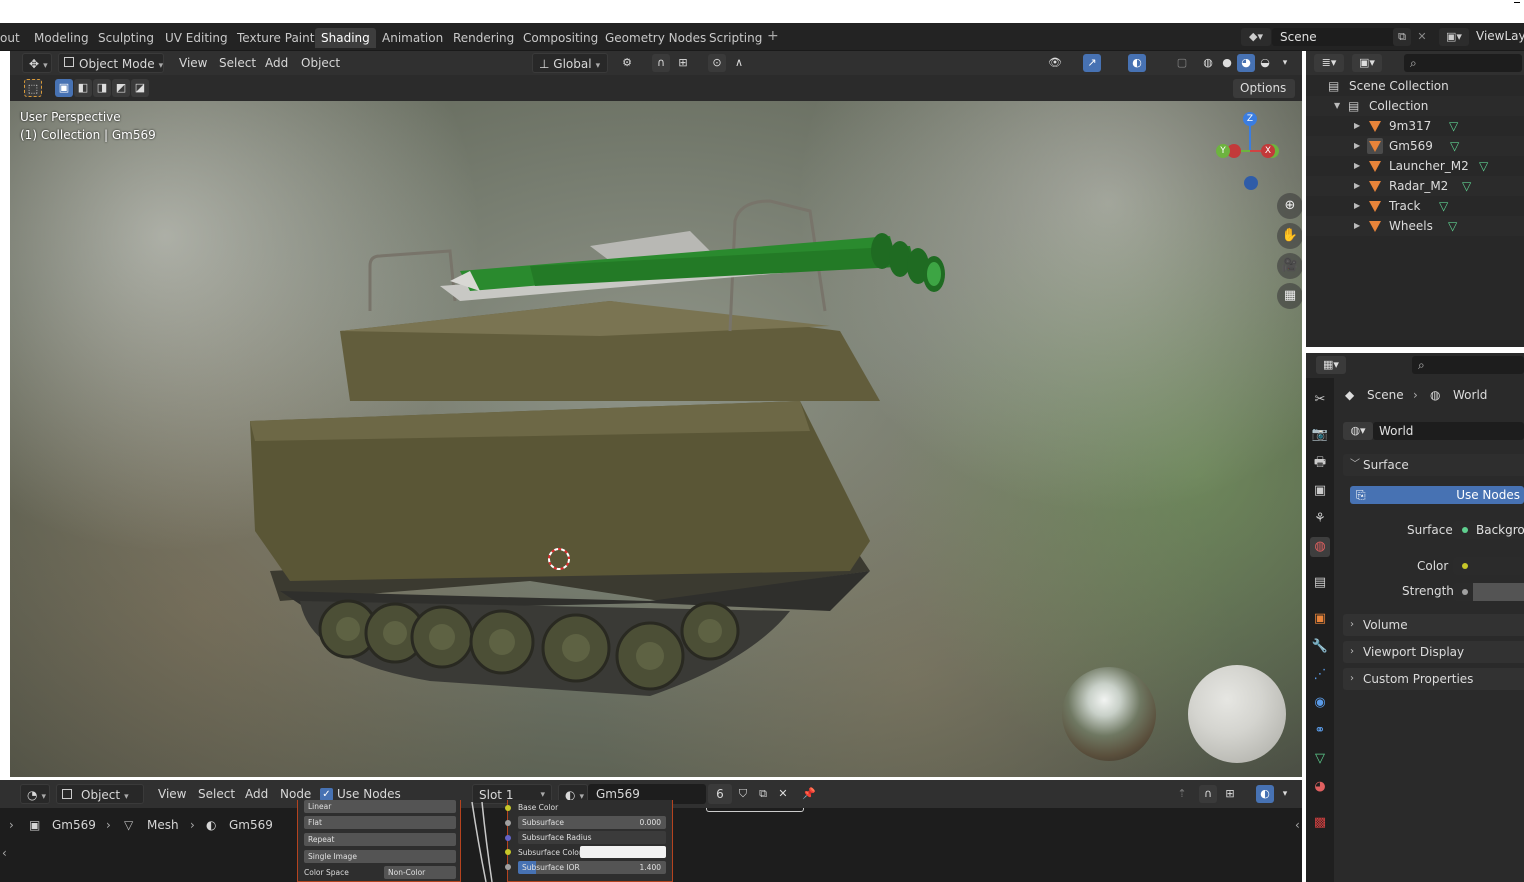  I want to click on menu-select: Select, so click(237, 63).